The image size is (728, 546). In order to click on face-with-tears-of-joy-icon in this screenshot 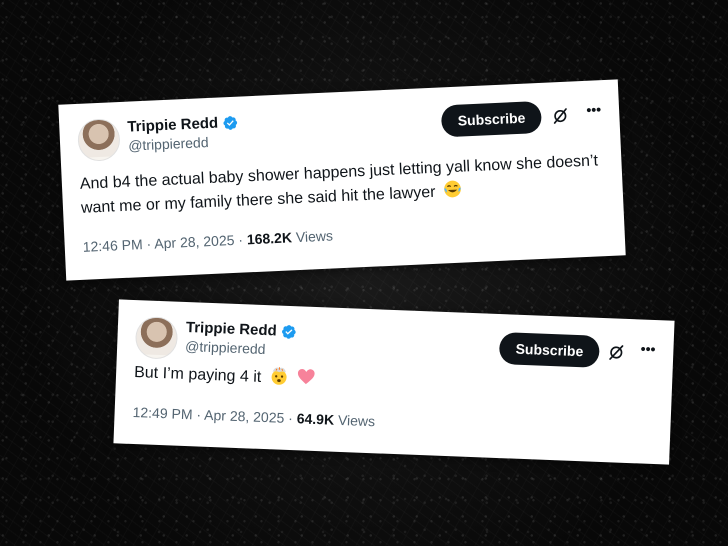, I will do `click(453, 189)`.